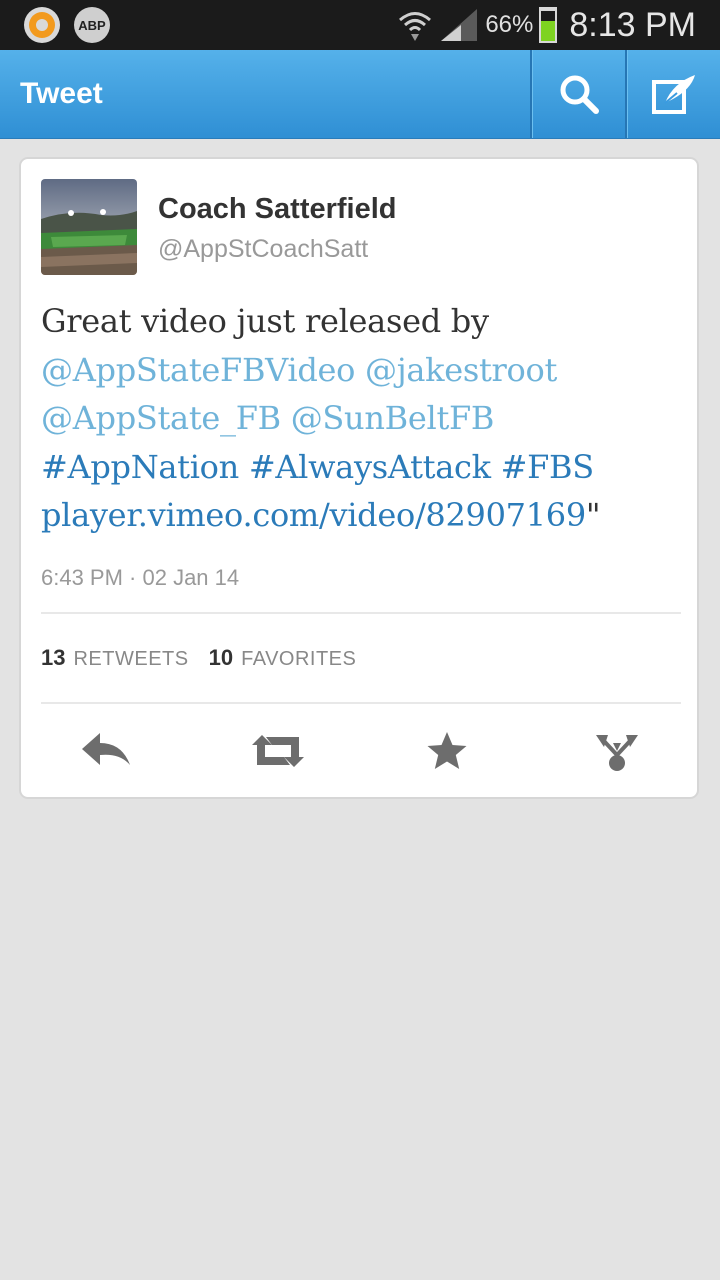 Image resolution: width=720 pixels, height=1280 pixels. Describe the element at coordinates (263, 249) in the screenshot. I see `user-handle: @AppStCoachSatt` at that location.